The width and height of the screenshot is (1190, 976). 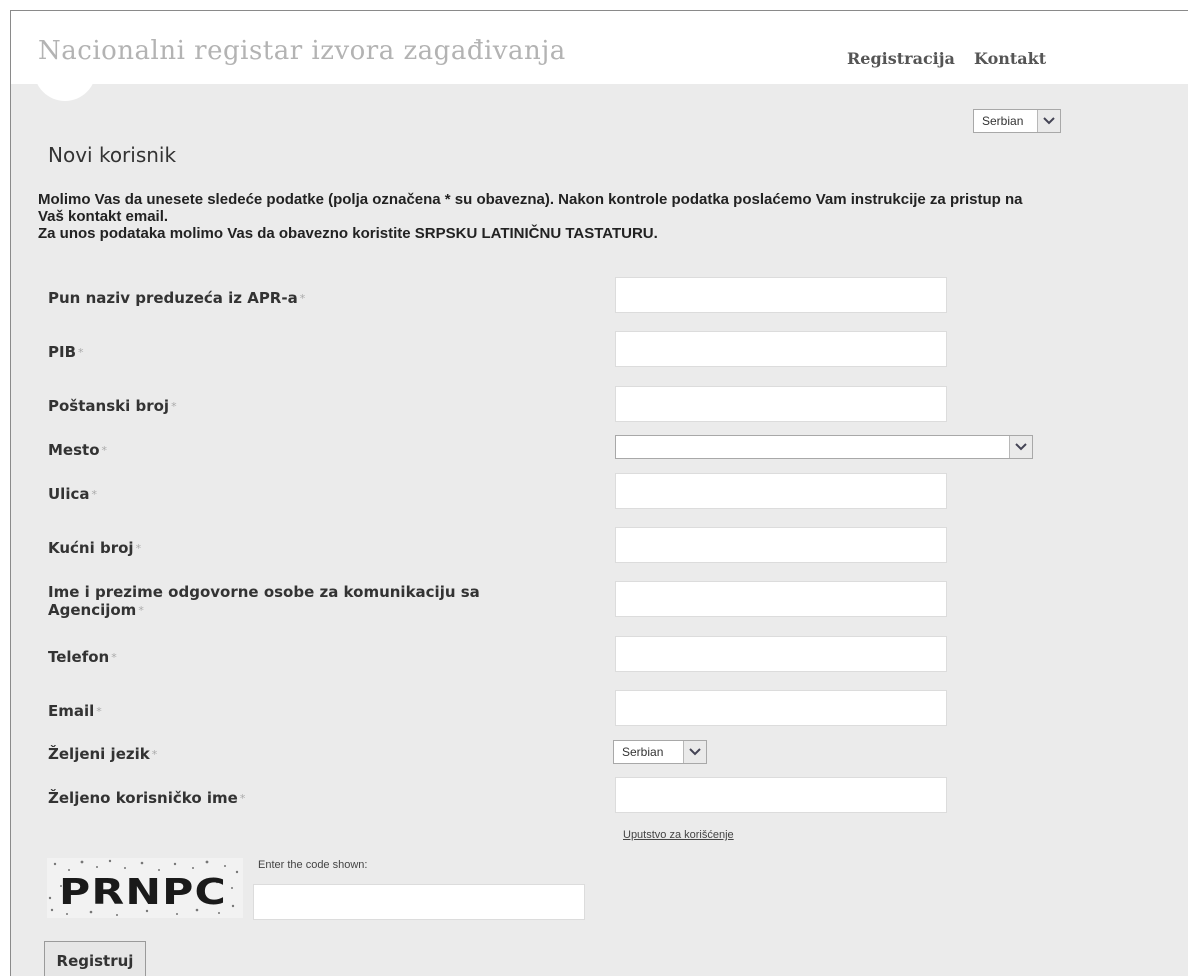 I want to click on top-nav: Registracija Kontakt, so click(x=953, y=58).